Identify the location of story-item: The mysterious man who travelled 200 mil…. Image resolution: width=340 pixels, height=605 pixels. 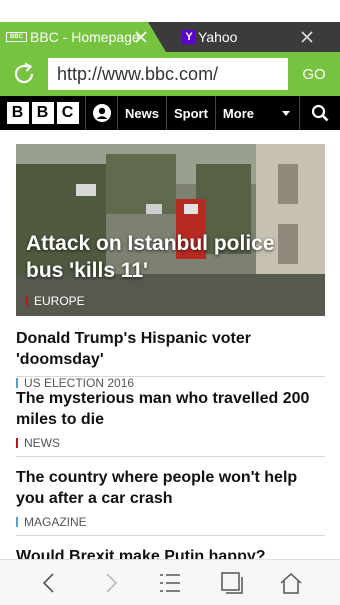
(170, 419).